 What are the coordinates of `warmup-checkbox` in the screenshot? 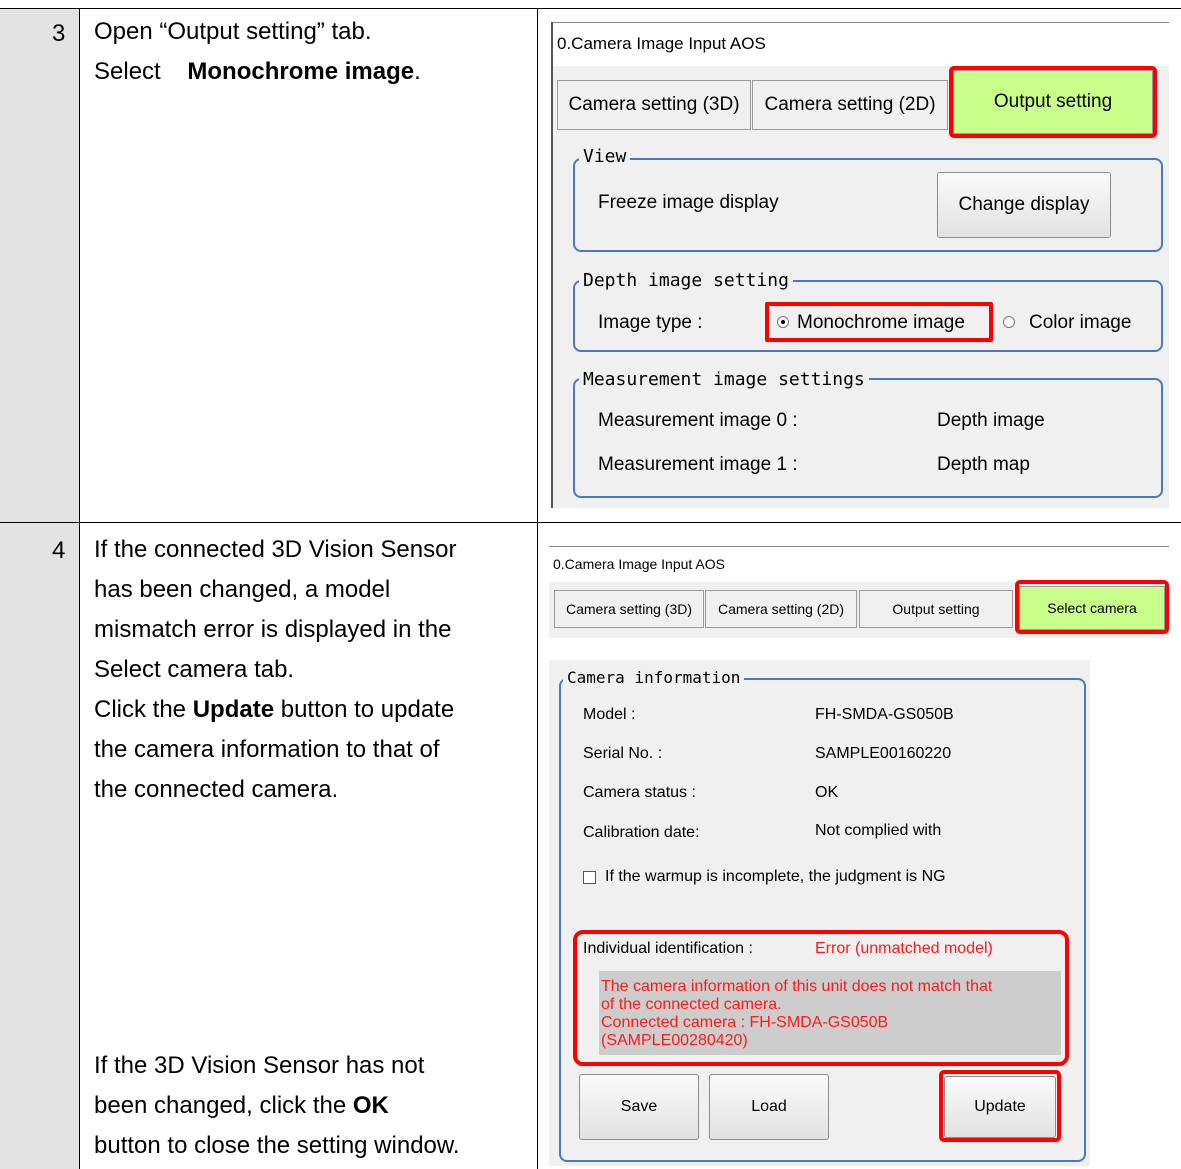 It's located at (589, 877).